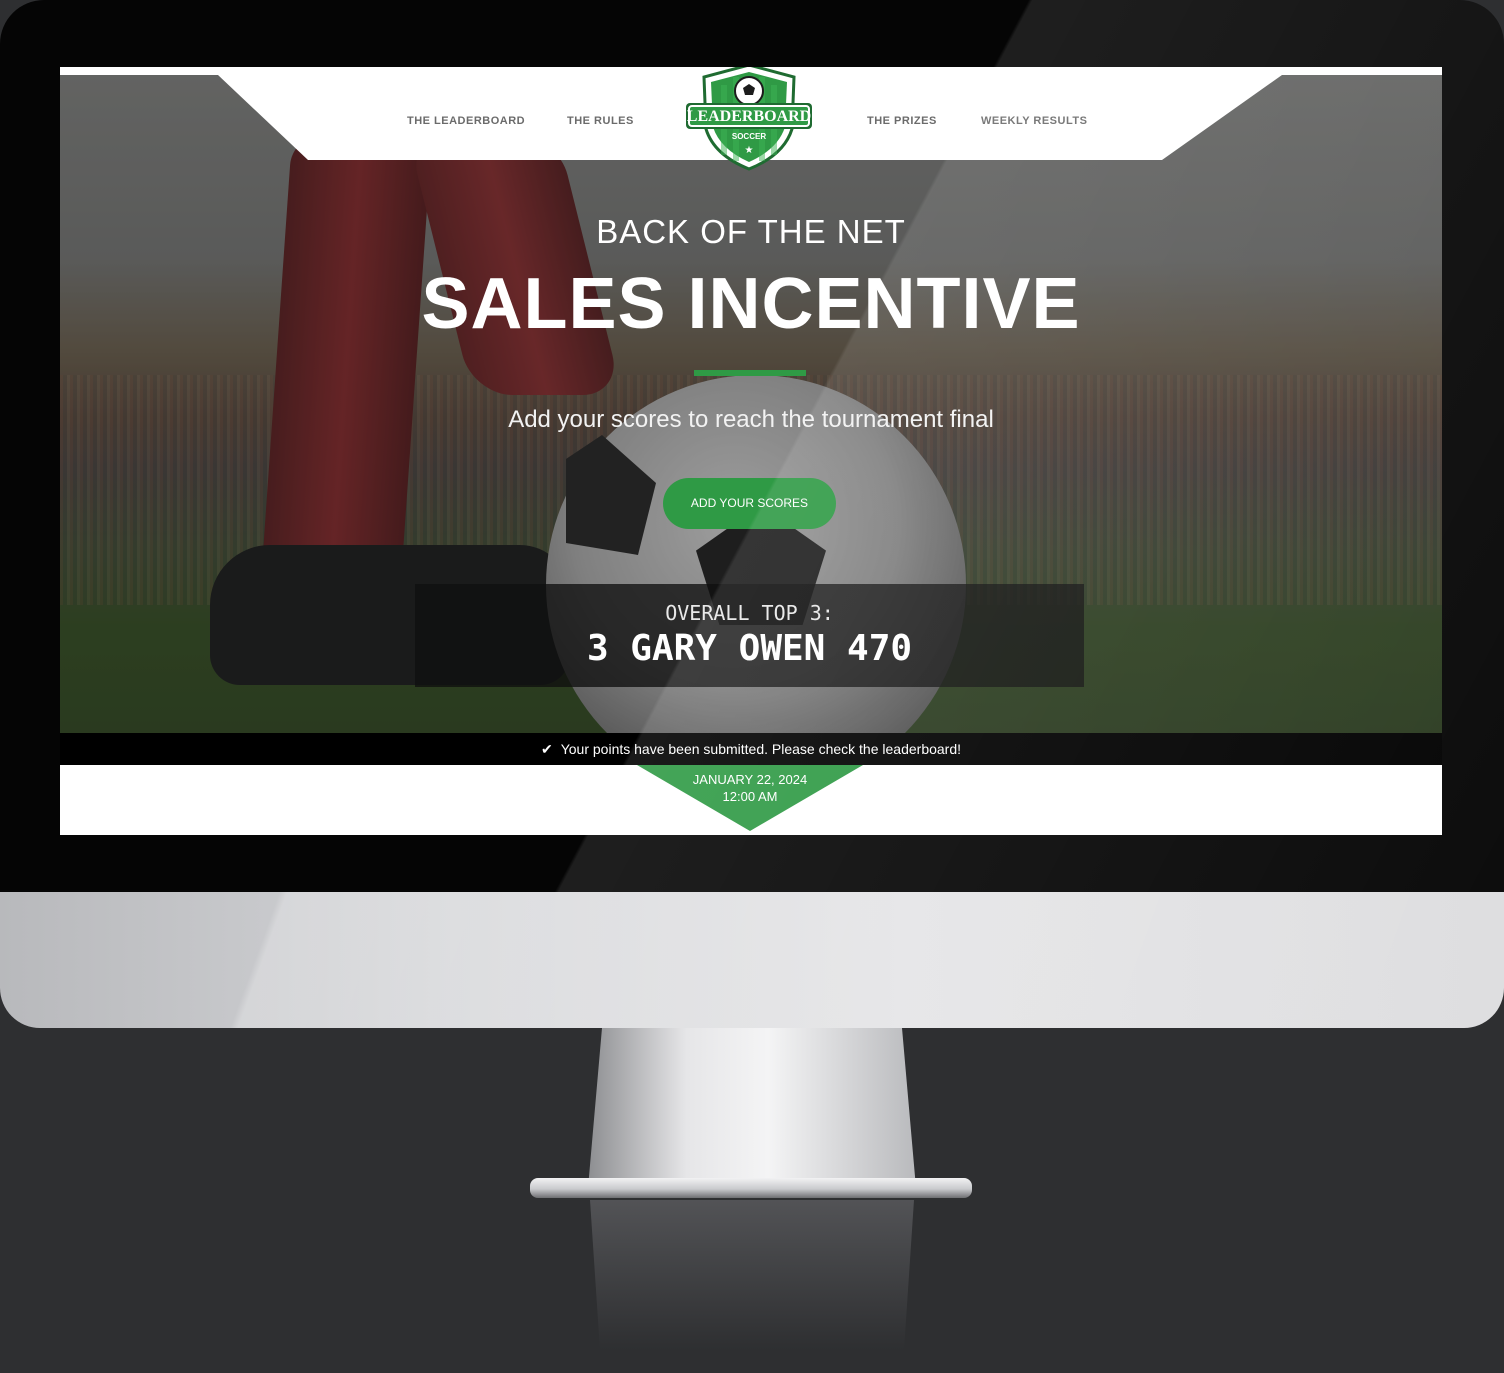  I want to click on monitor-stand-base, so click(751, 1188).